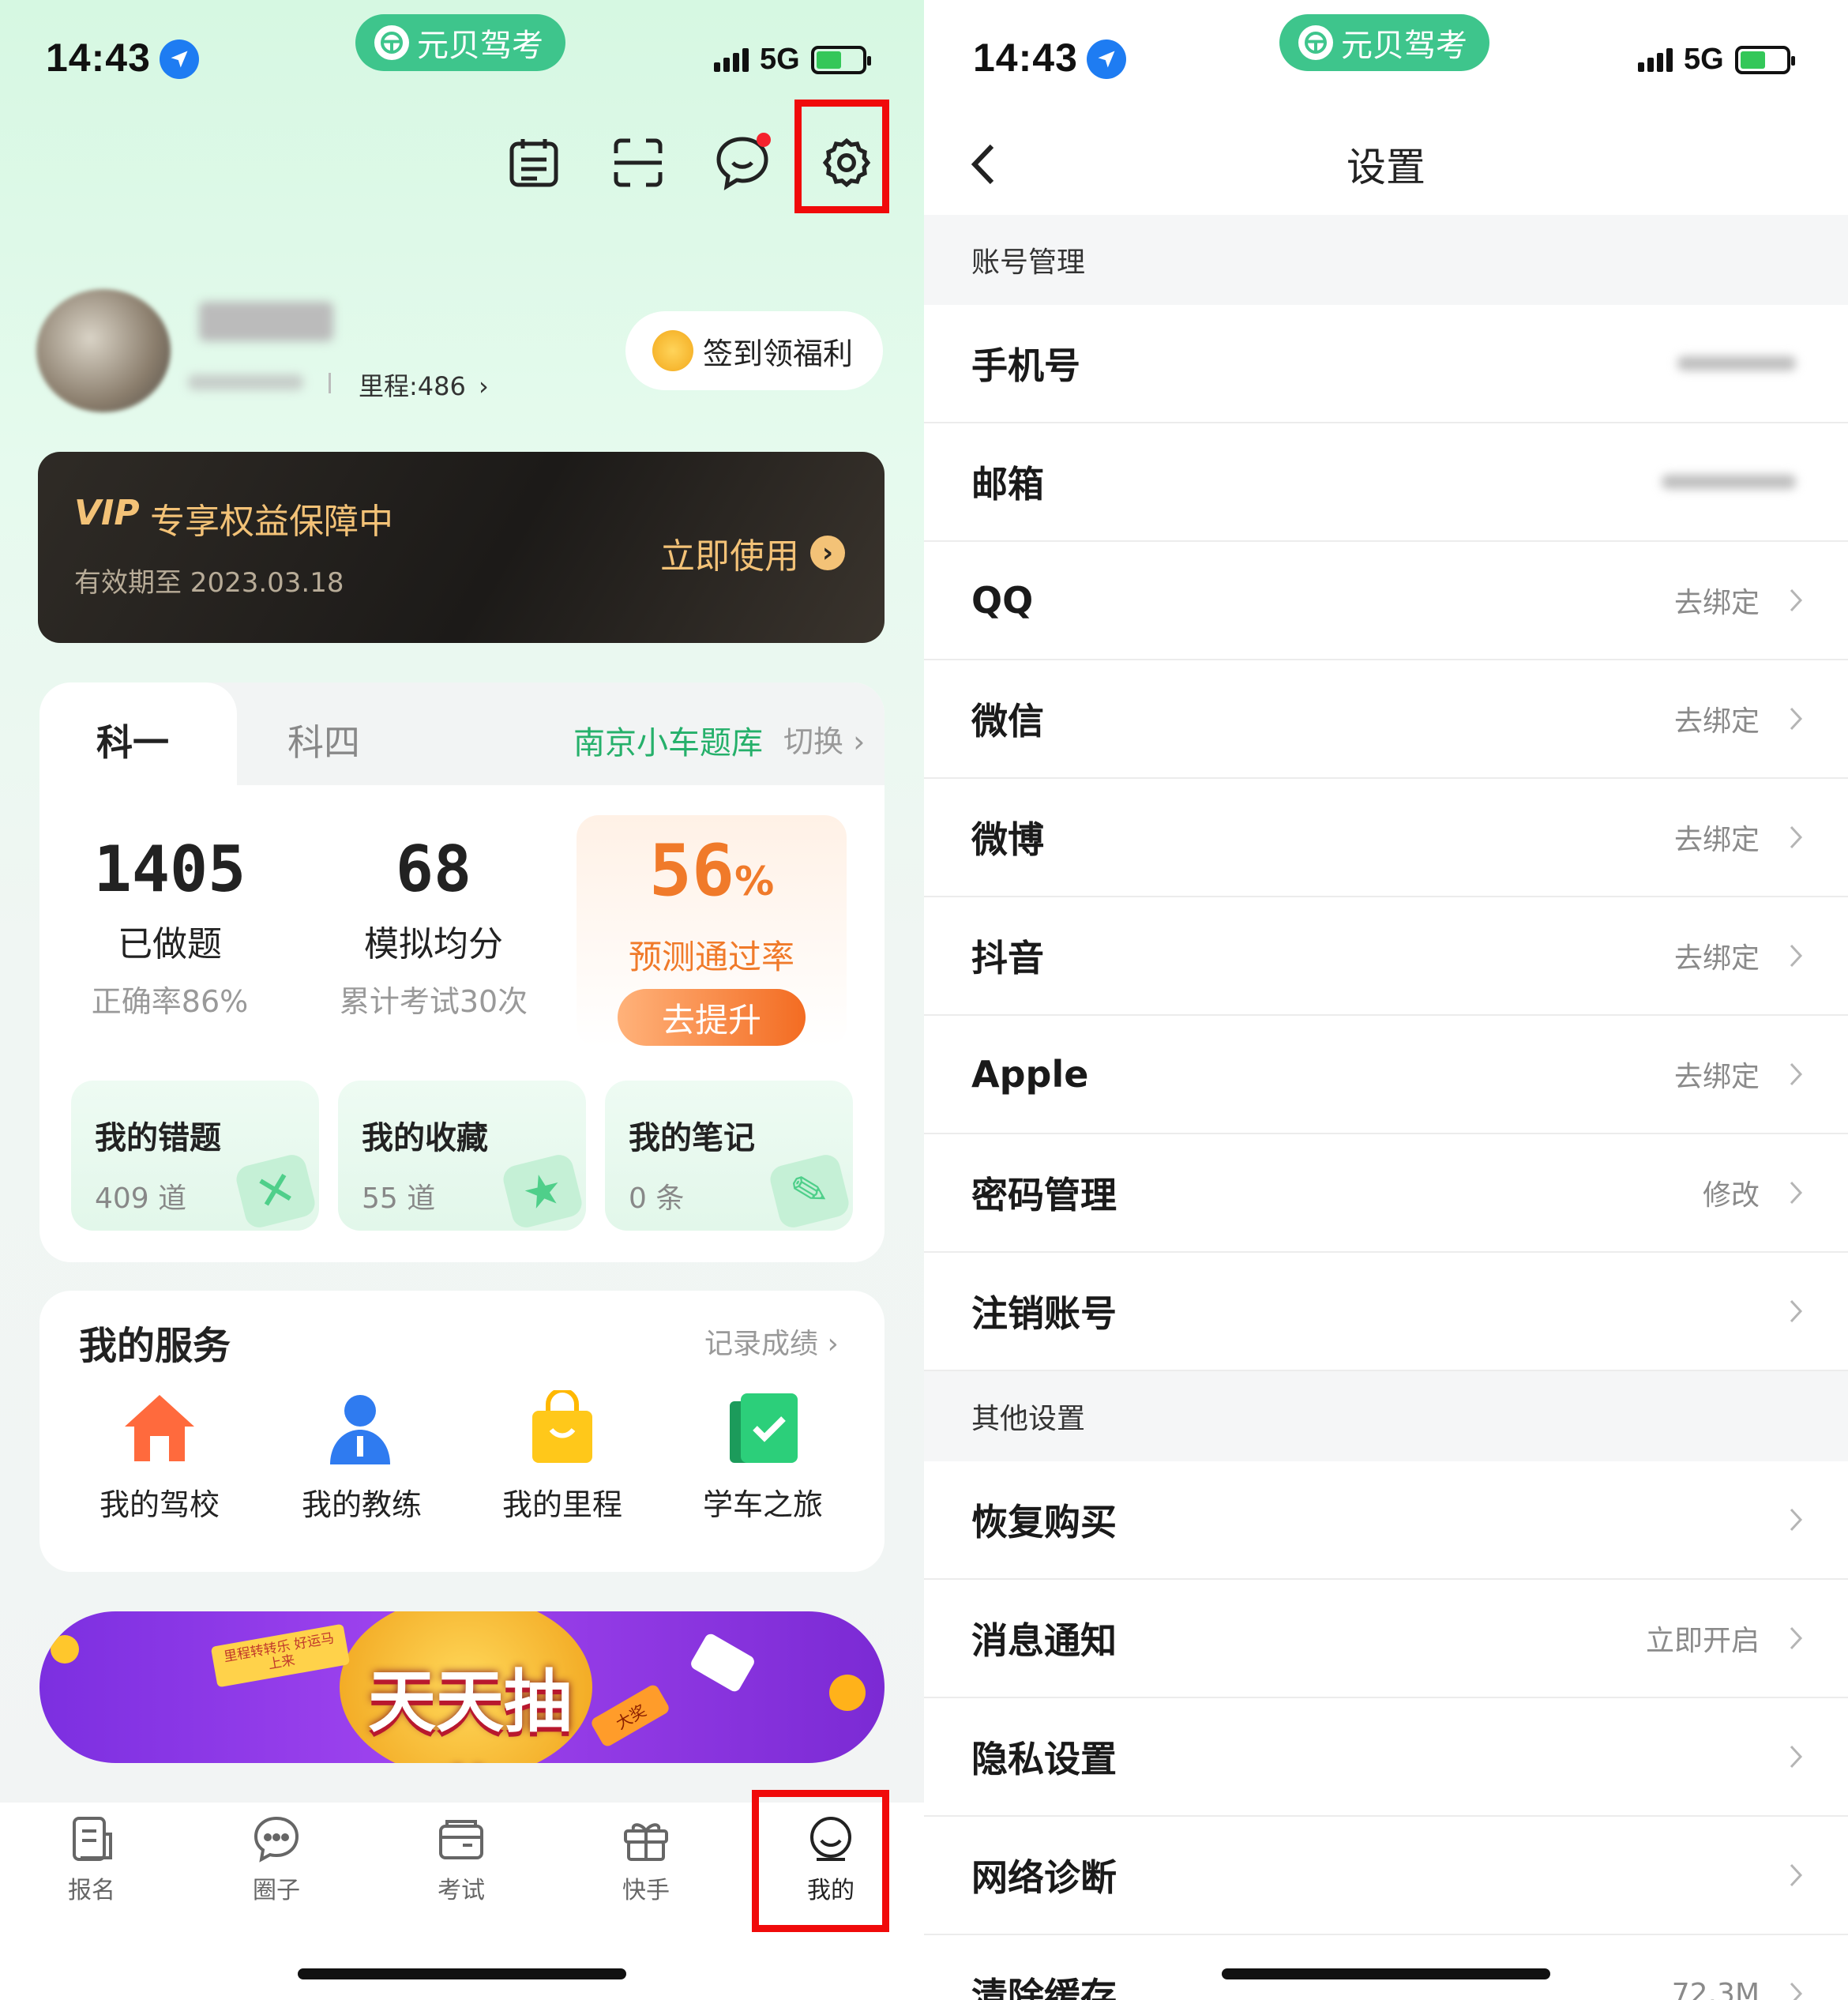 This screenshot has width=1848, height=2000. I want to click on notification-dot, so click(764, 140).